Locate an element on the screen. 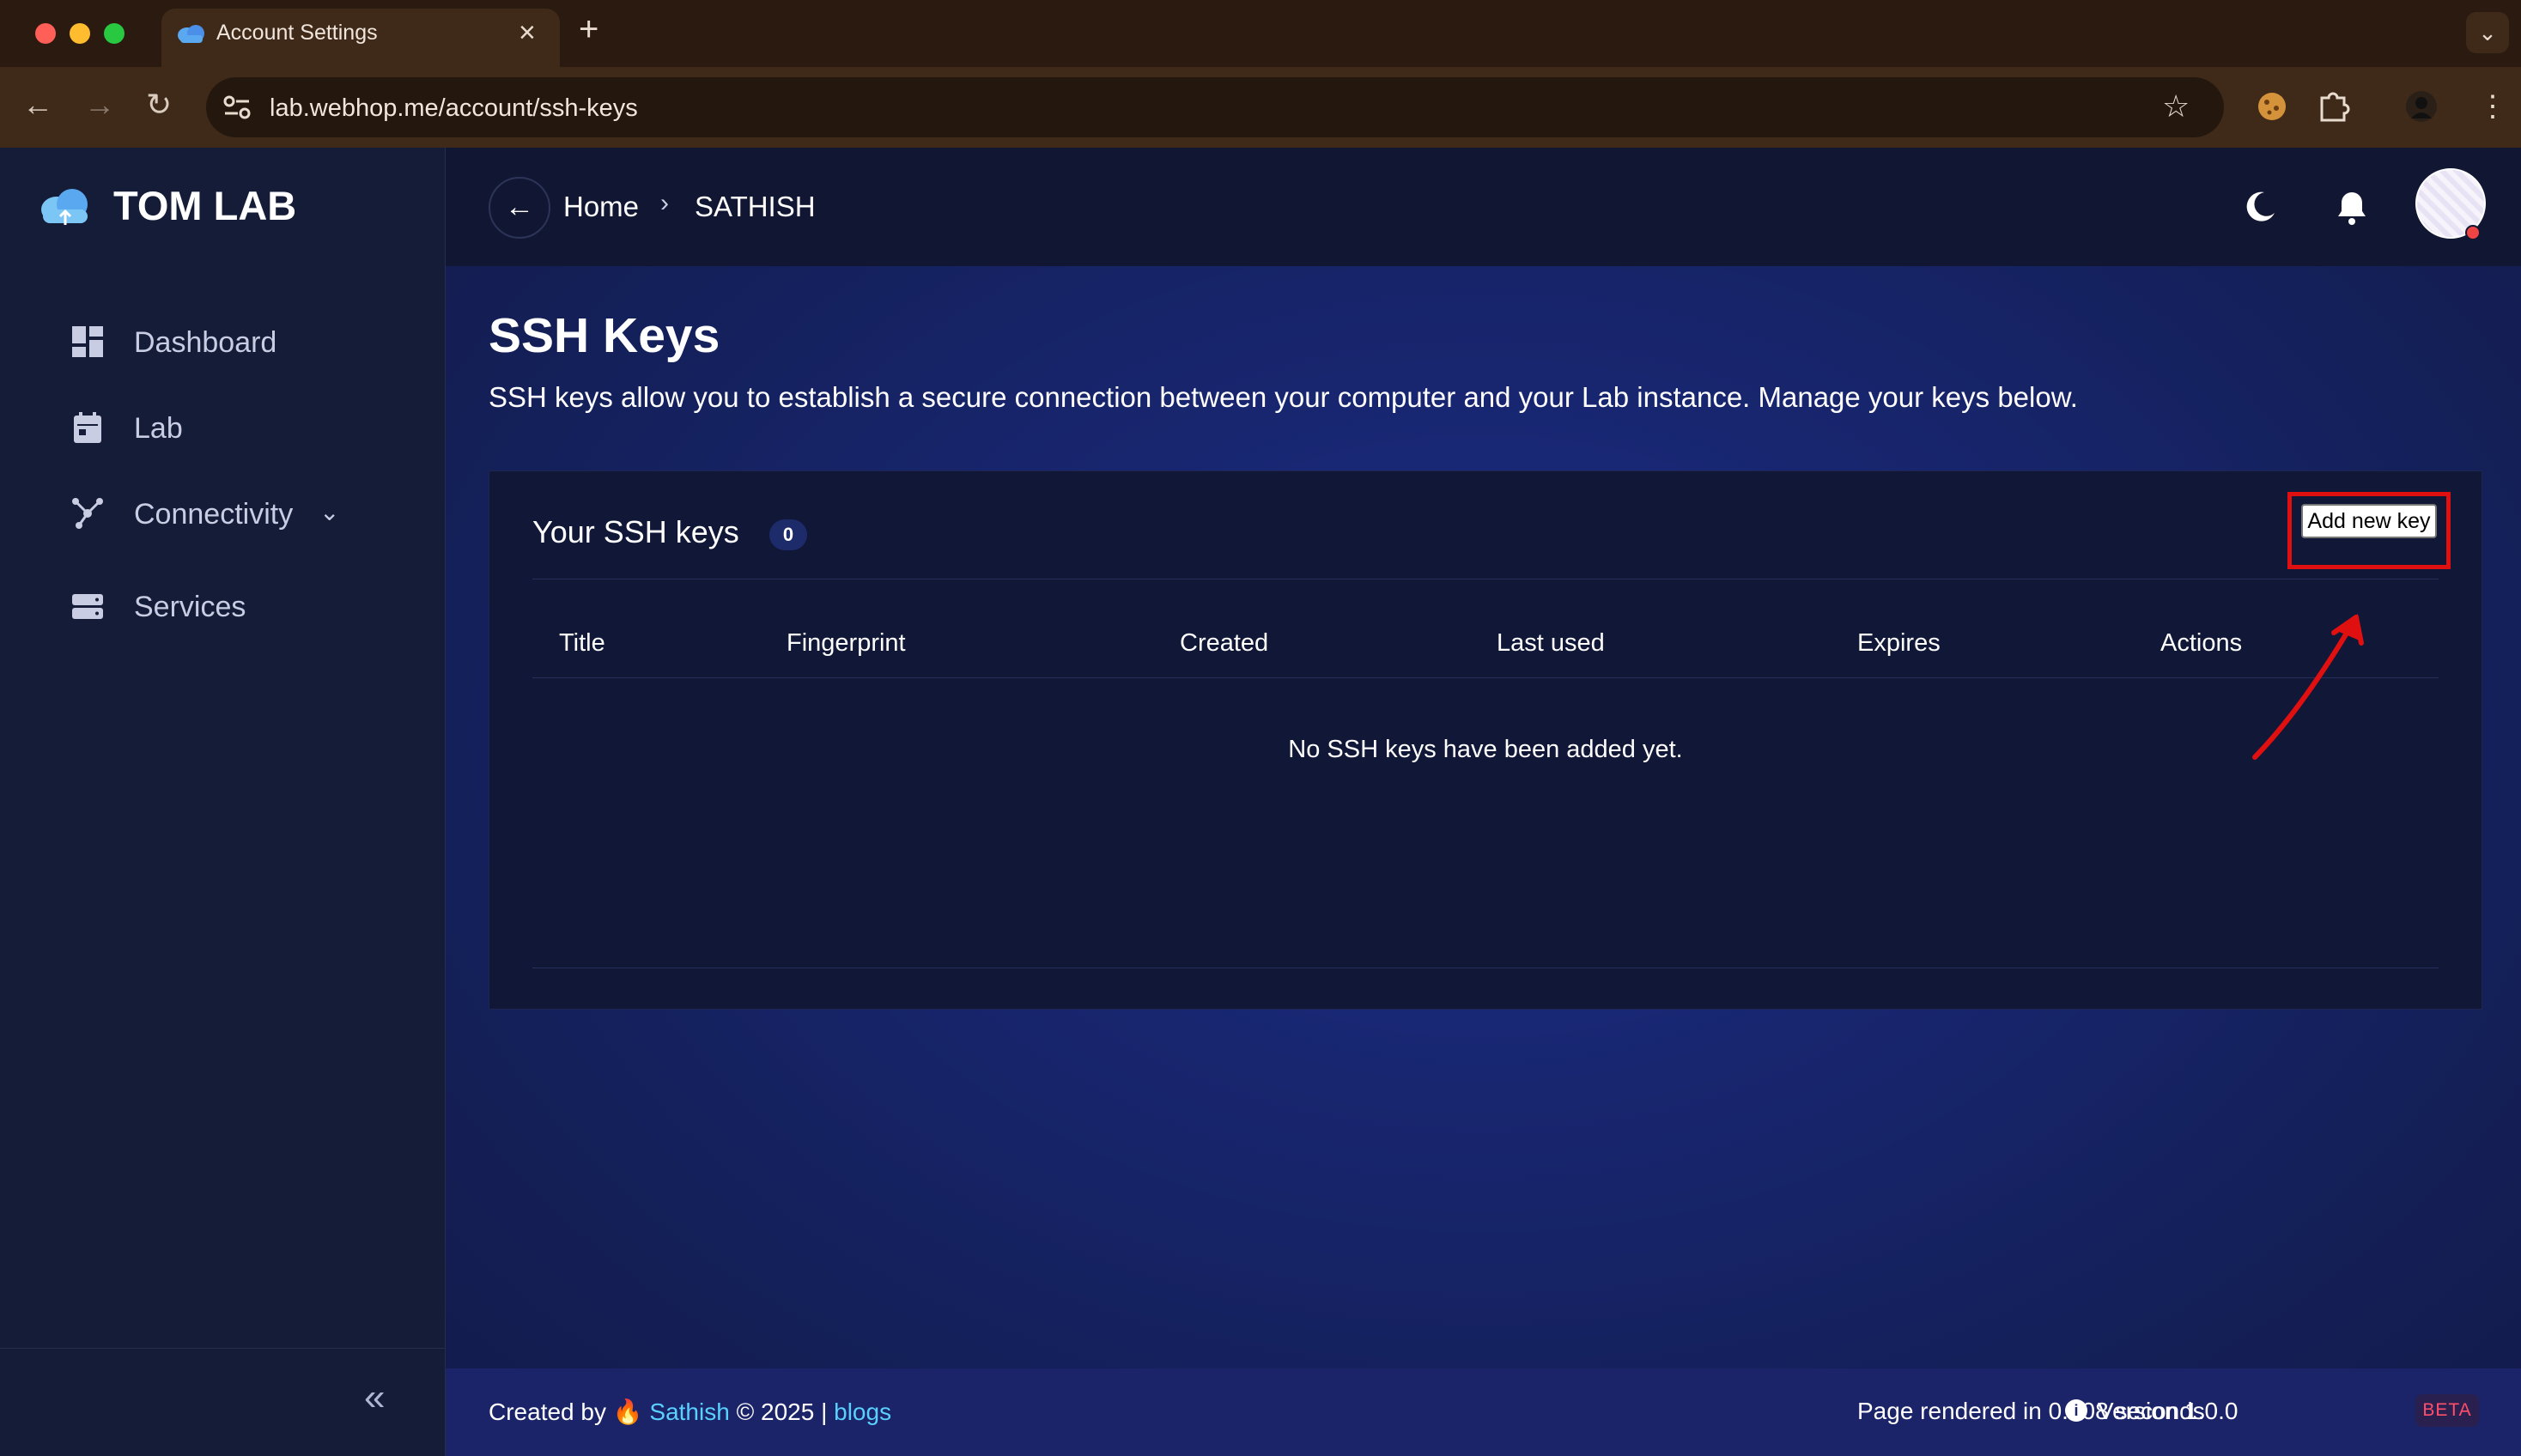 The image size is (2521, 1456). browser-tab-account-settings: Account Settings × is located at coordinates (360, 38).